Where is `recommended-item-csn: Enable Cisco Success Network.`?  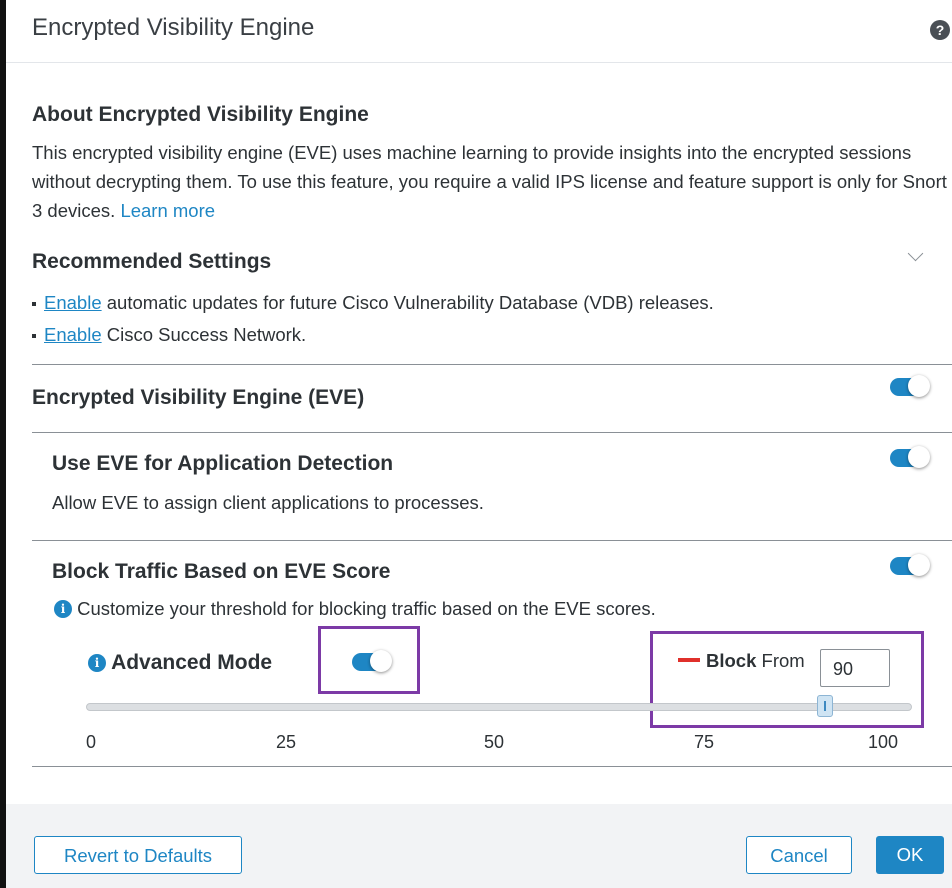 recommended-item-csn: Enable Cisco Success Network. is located at coordinates (169, 335).